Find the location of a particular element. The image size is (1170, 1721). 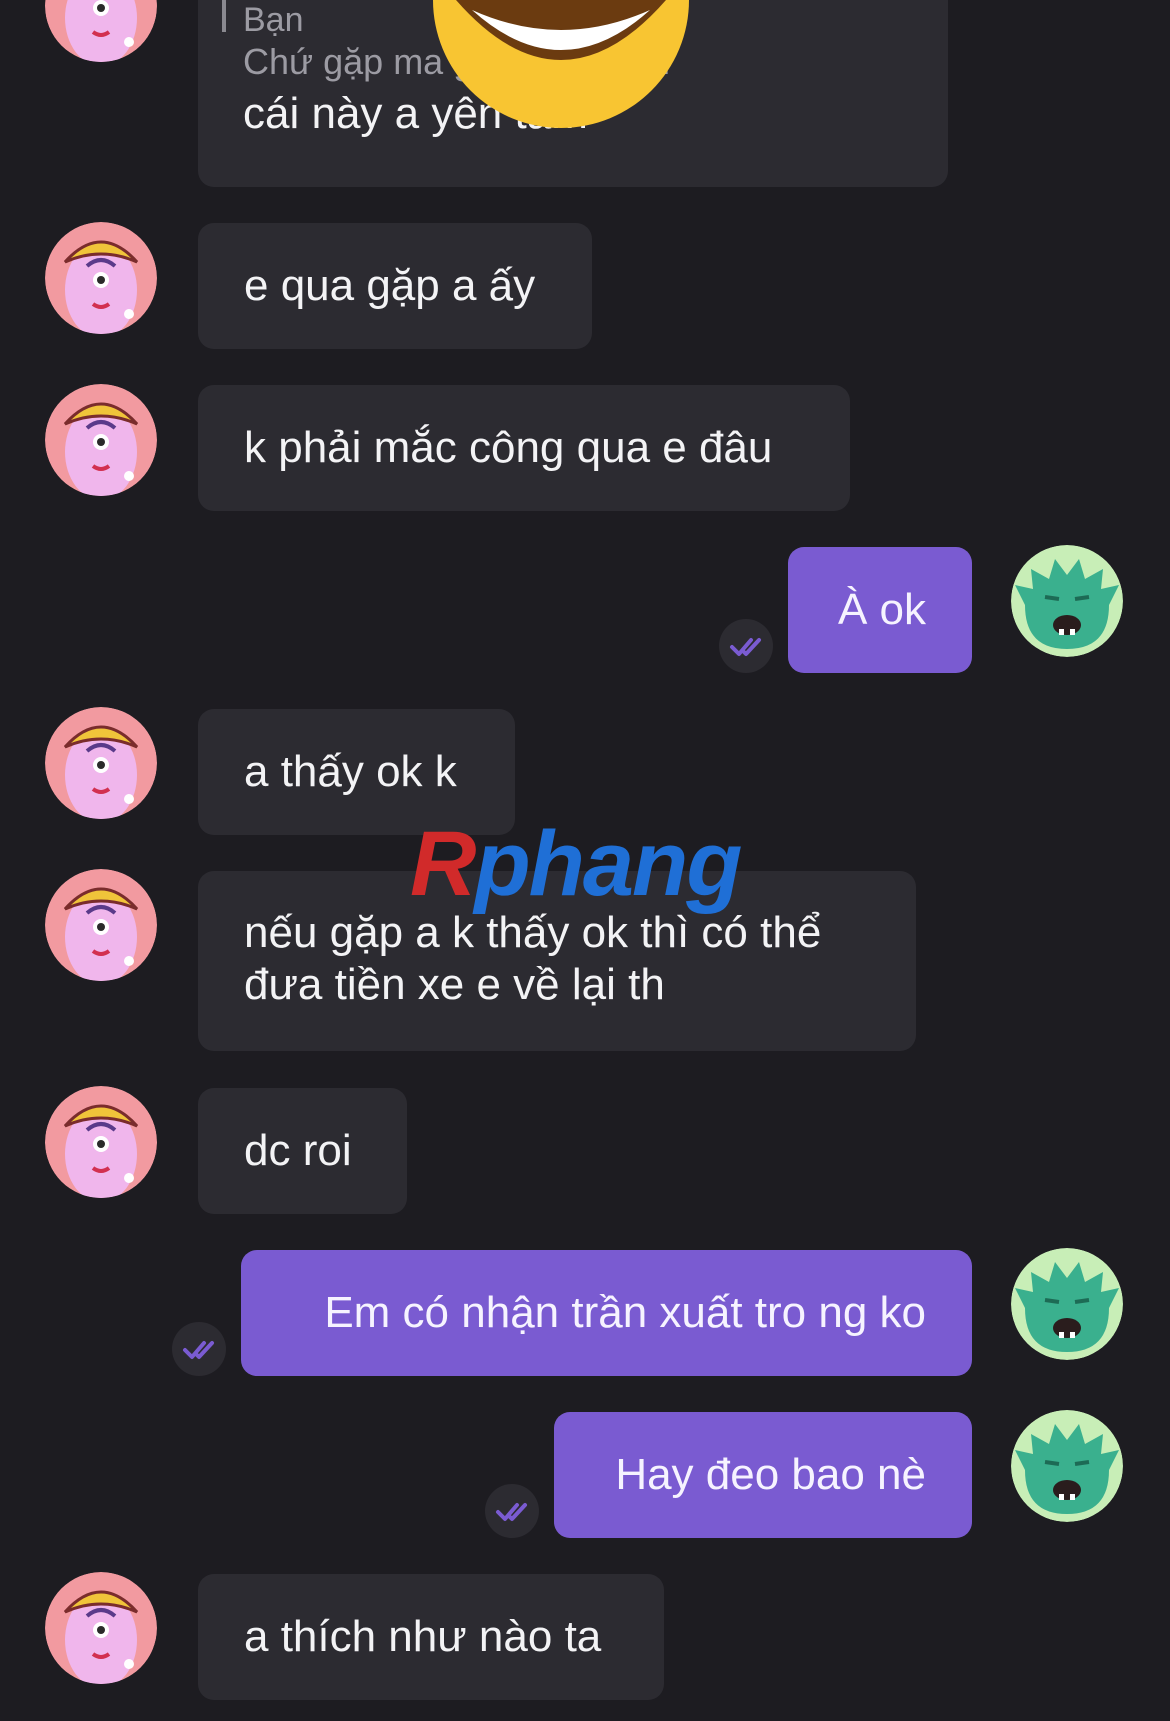

incoming-message-bubble: a thích như nào ta is located at coordinates (431, 1637).